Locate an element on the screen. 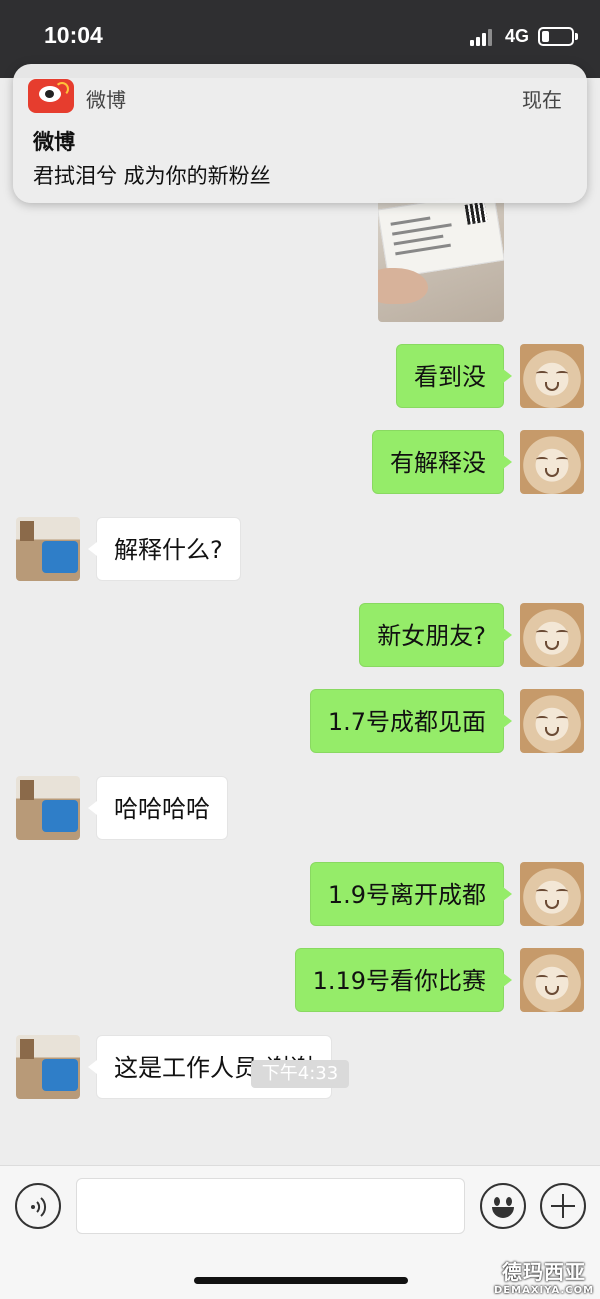  battery-level is located at coordinates (545, 36).